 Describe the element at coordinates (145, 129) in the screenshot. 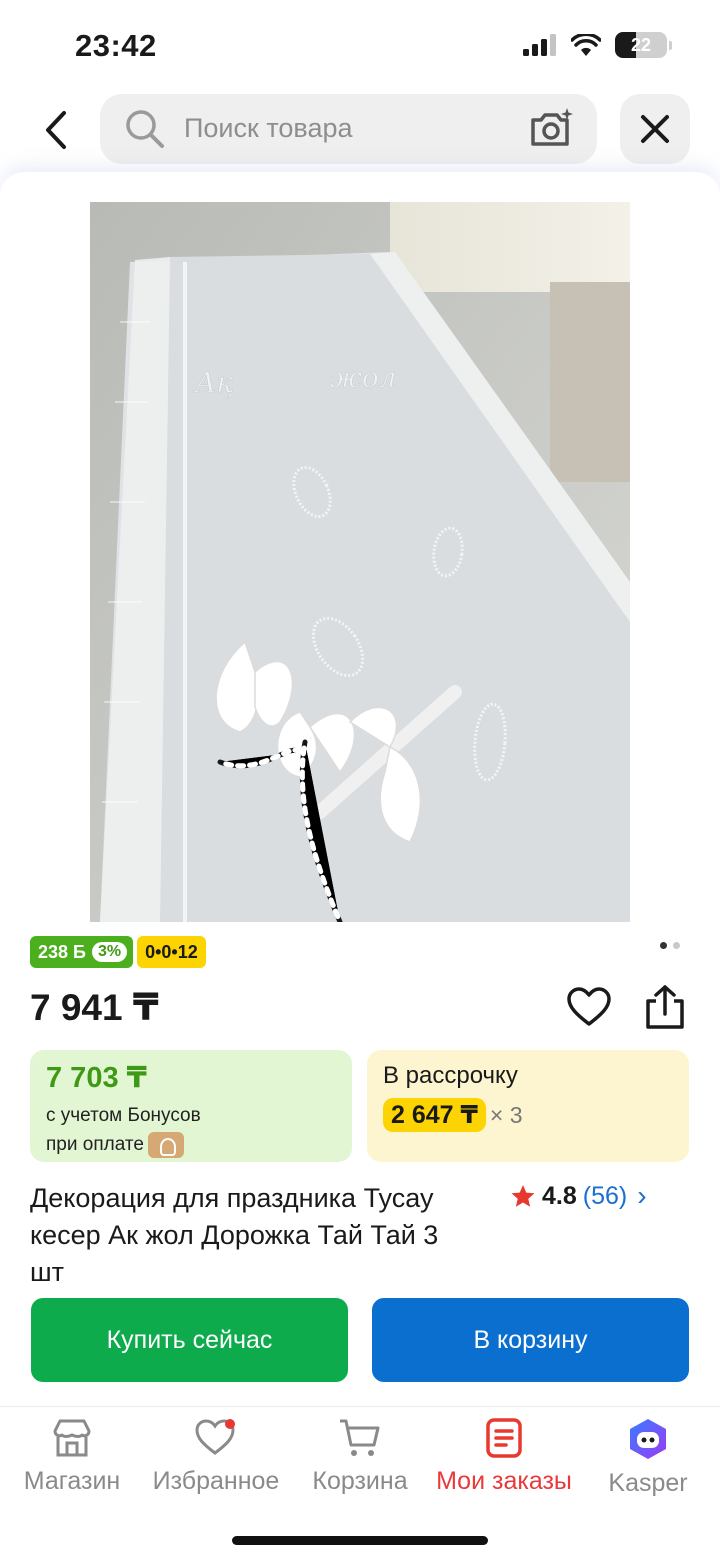

I see `search-icon` at that location.